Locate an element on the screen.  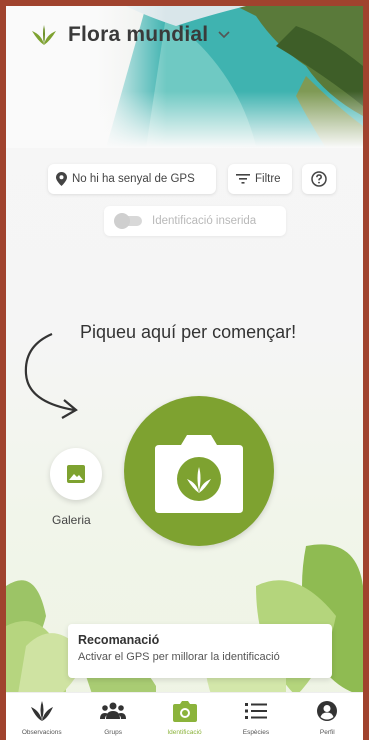
nav-species: Espècies is located at coordinates (255, 716).